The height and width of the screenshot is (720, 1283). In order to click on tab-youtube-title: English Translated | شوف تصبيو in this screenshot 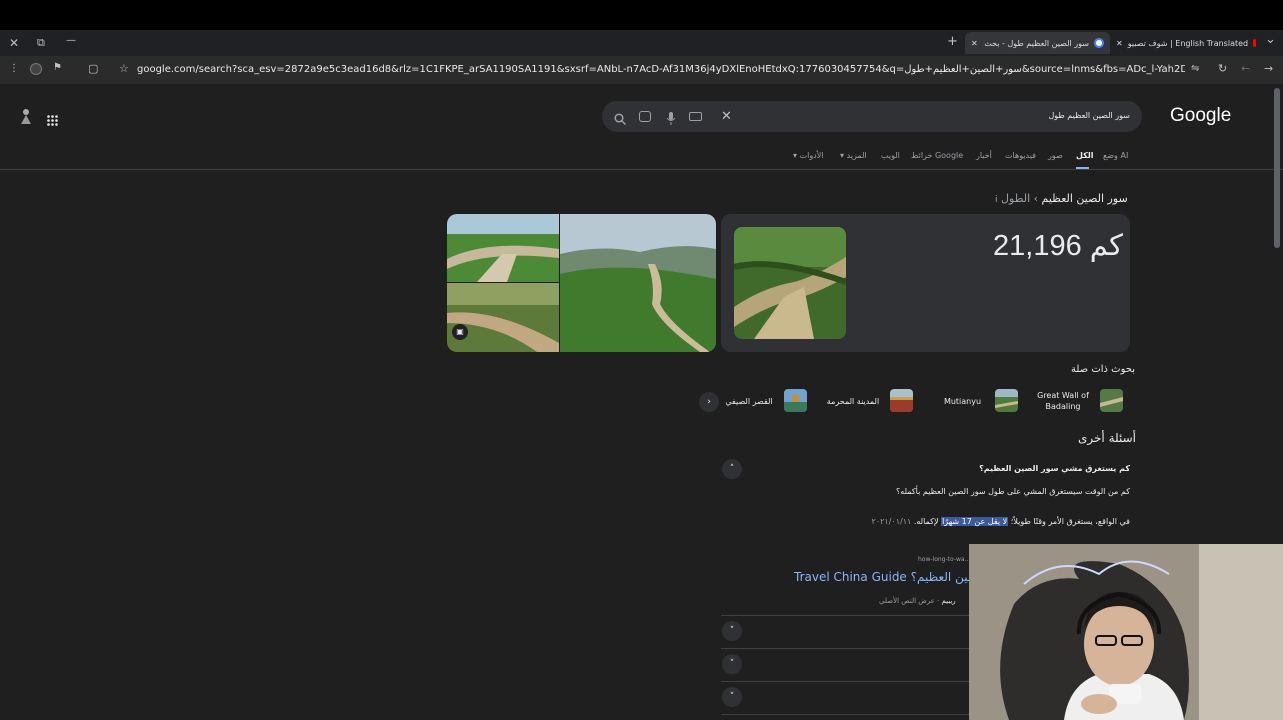, I will do `click(1188, 43)`.